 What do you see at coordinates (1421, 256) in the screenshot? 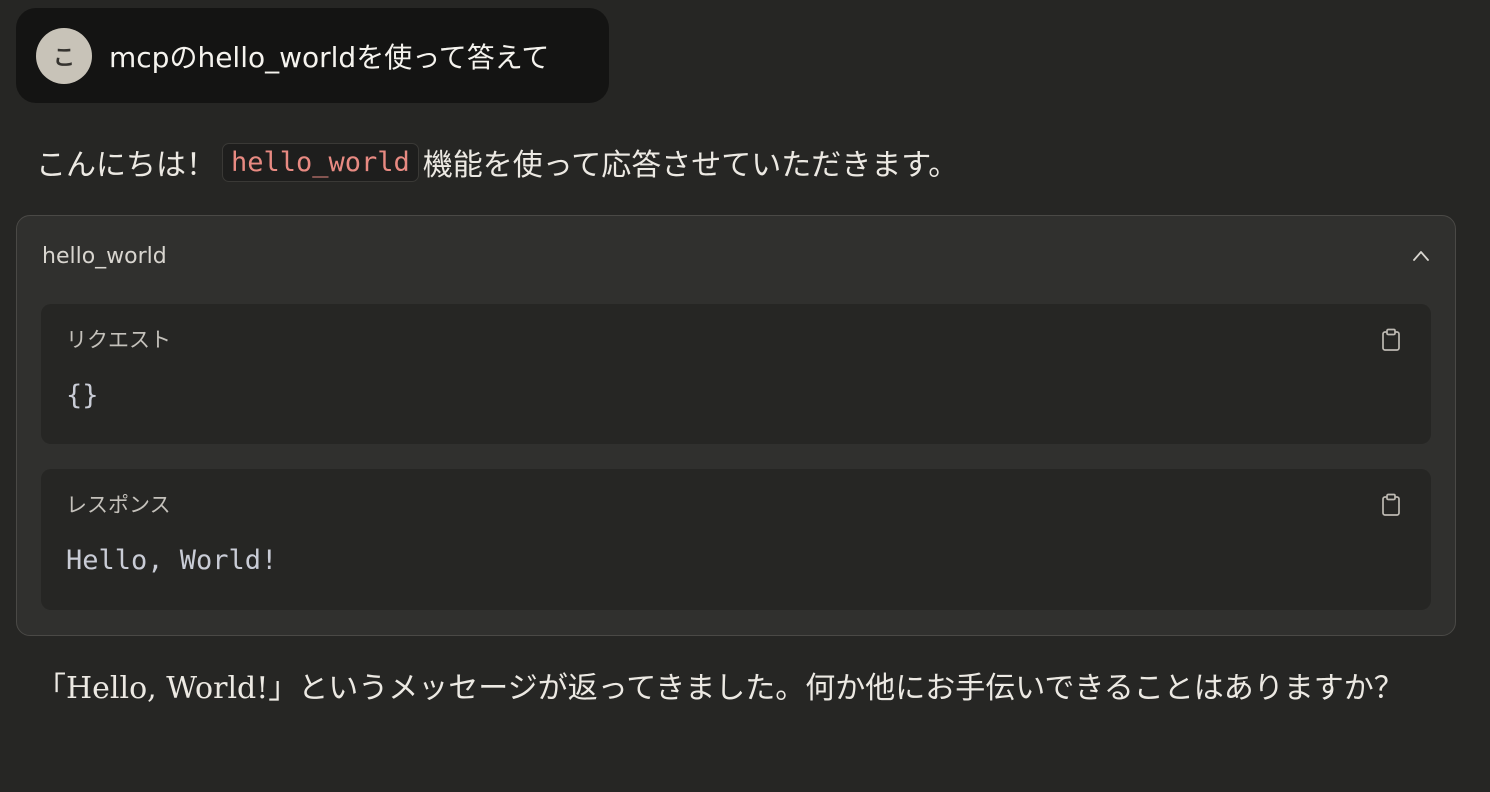
I see `chevron-up-icon` at bounding box center [1421, 256].